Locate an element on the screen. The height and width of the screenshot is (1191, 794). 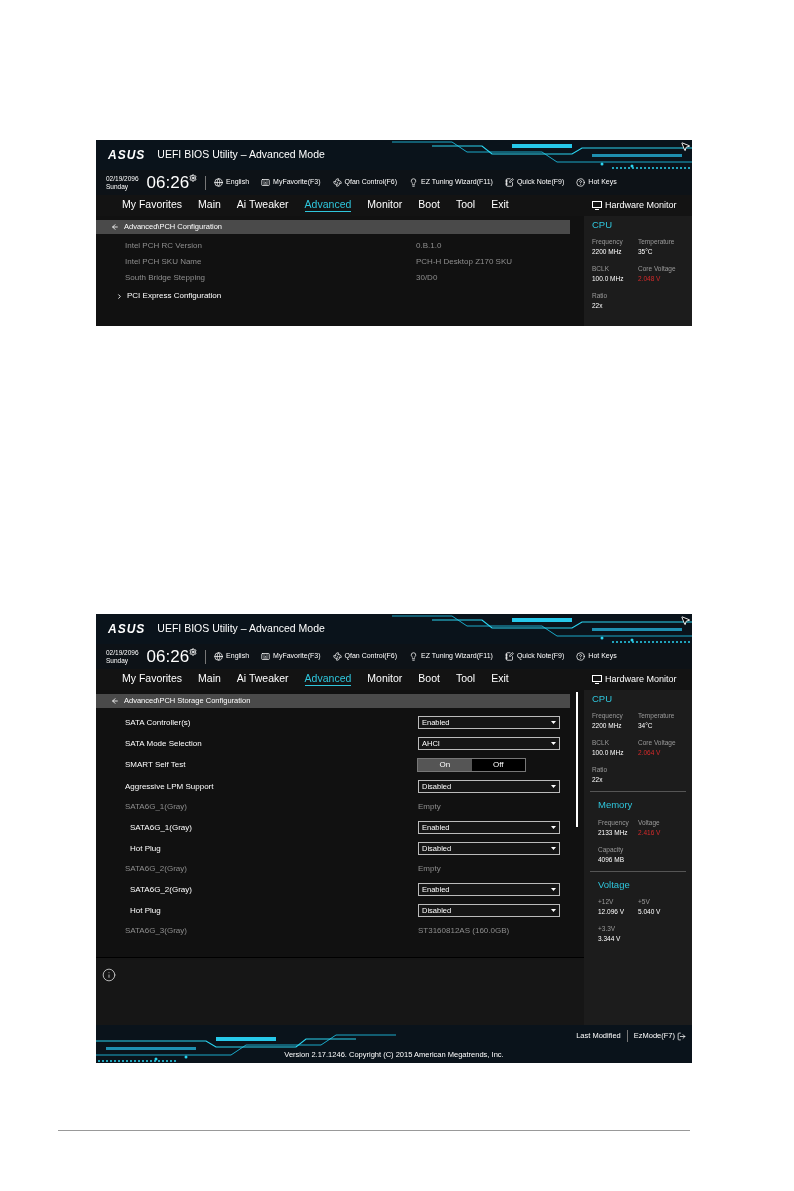
setting-label: SATA6G_3(Gray) is located at coordinates (156, 931).